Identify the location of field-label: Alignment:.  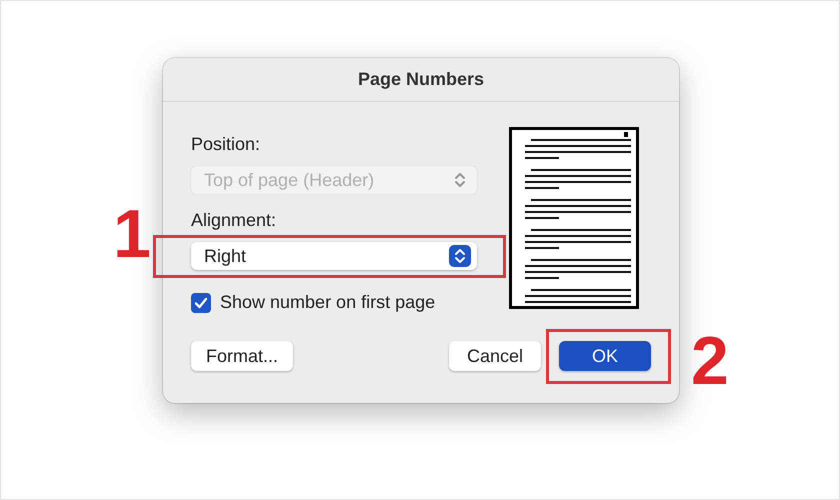
(234, 220).